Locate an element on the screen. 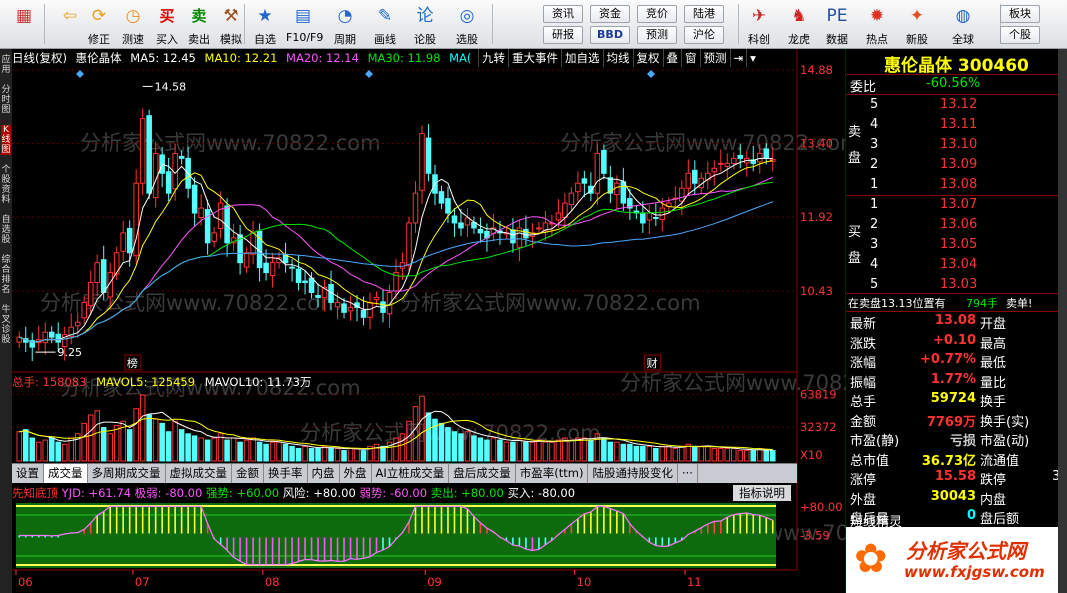 This screenshot has width=1067, height=593. stat-label-right: 量比 is located at coordinates (993, 383).